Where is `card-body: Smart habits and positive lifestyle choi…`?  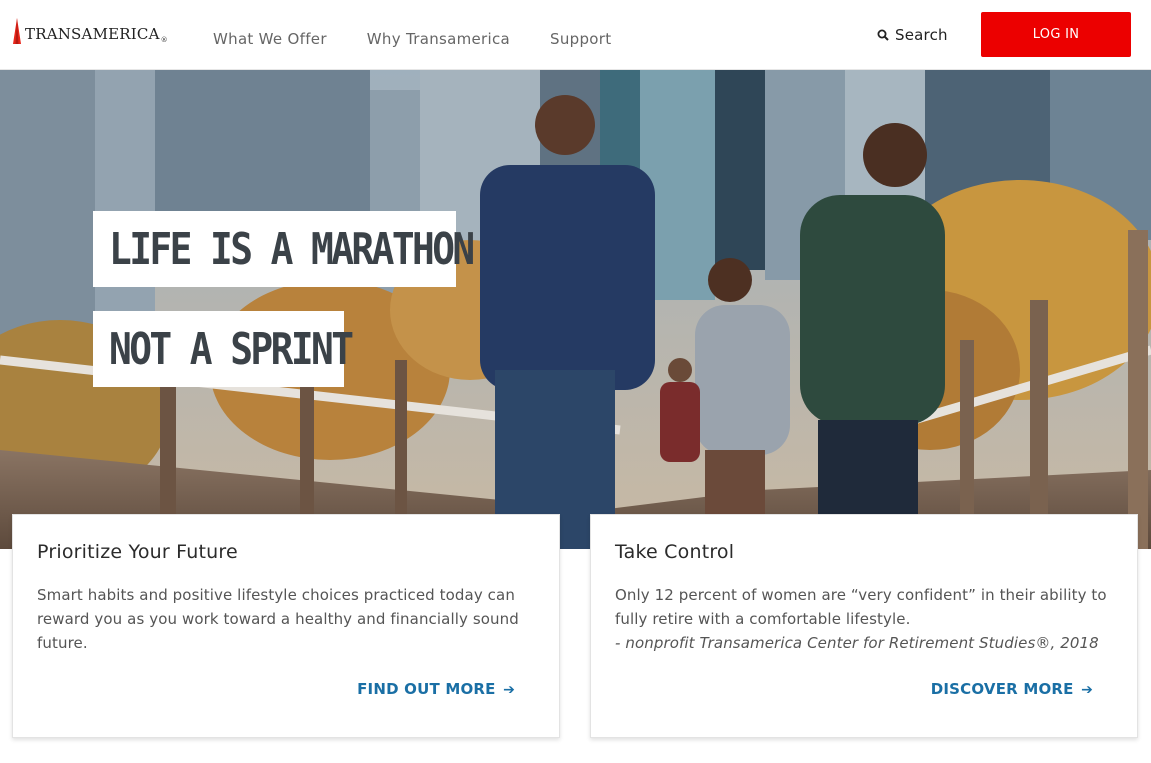 card-body: Smart habits and positive lifestyle choi… is located at coordinates (287, 619).